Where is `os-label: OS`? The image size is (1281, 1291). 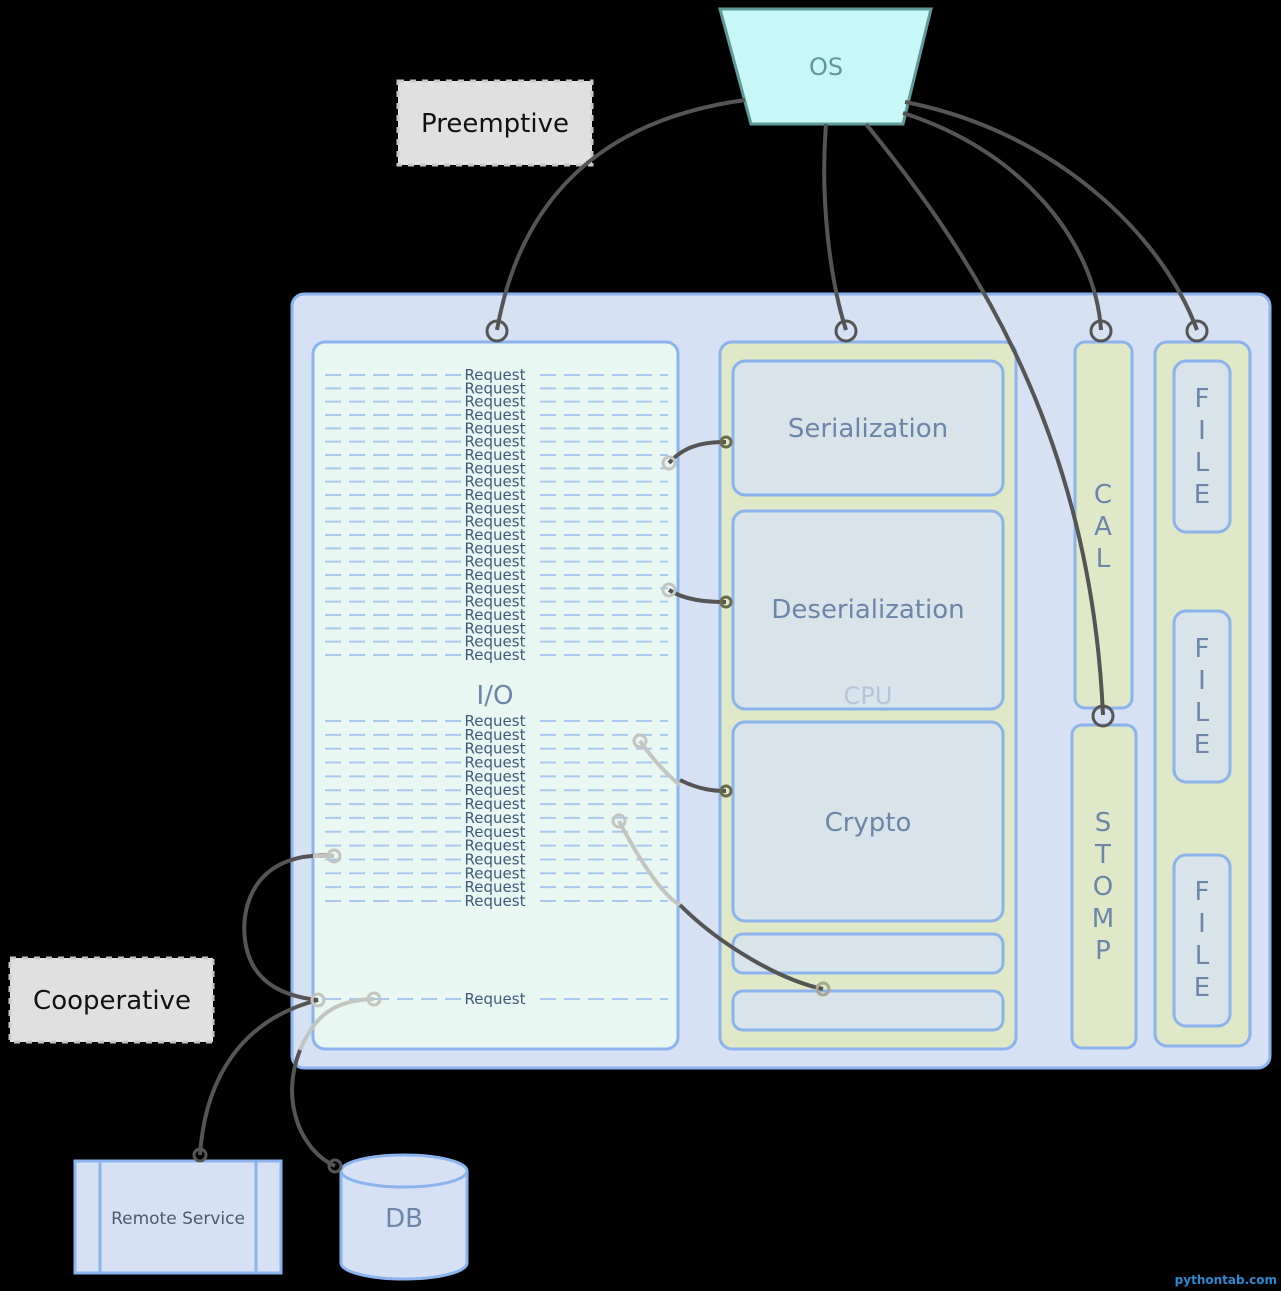 os-label: OS is located at coordinates (826, 67).